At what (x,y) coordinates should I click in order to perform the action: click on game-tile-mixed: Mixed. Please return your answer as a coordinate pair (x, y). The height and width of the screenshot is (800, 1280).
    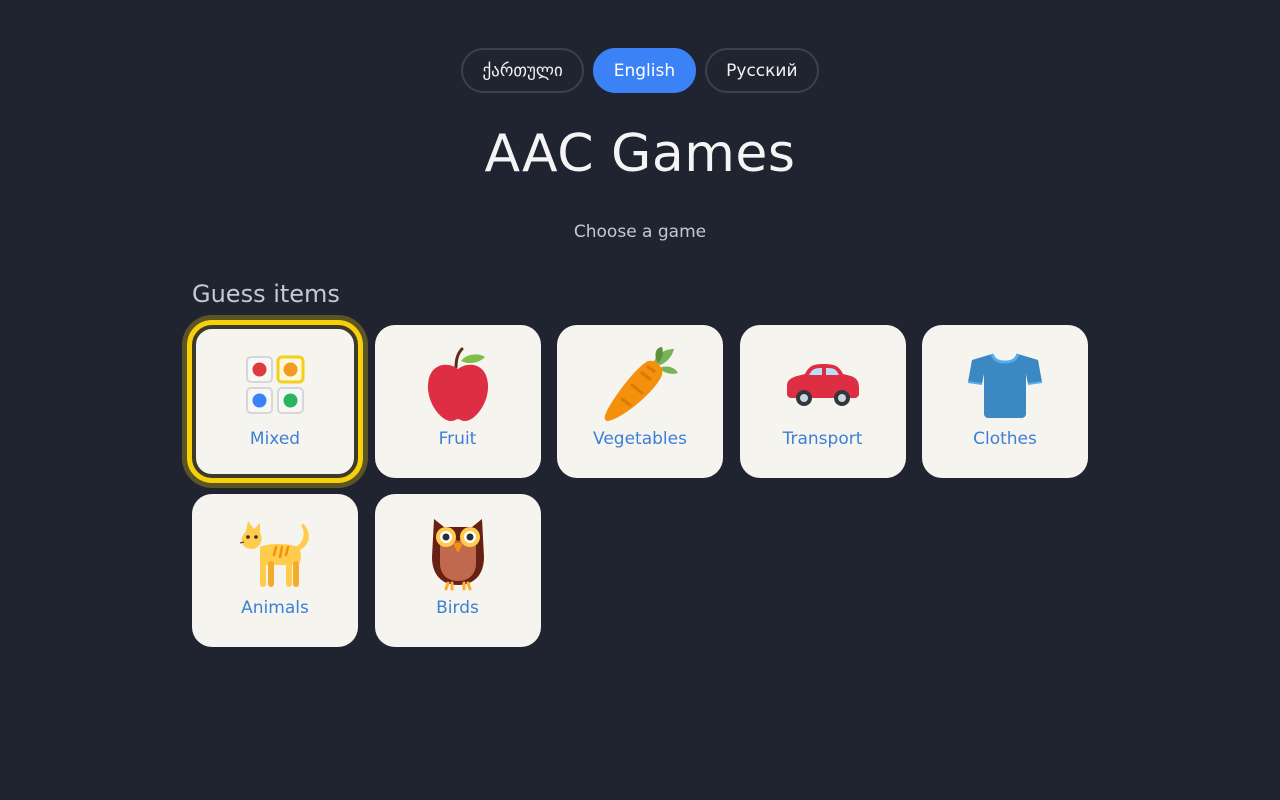
    Looking at the image, I should click on (275, 401).